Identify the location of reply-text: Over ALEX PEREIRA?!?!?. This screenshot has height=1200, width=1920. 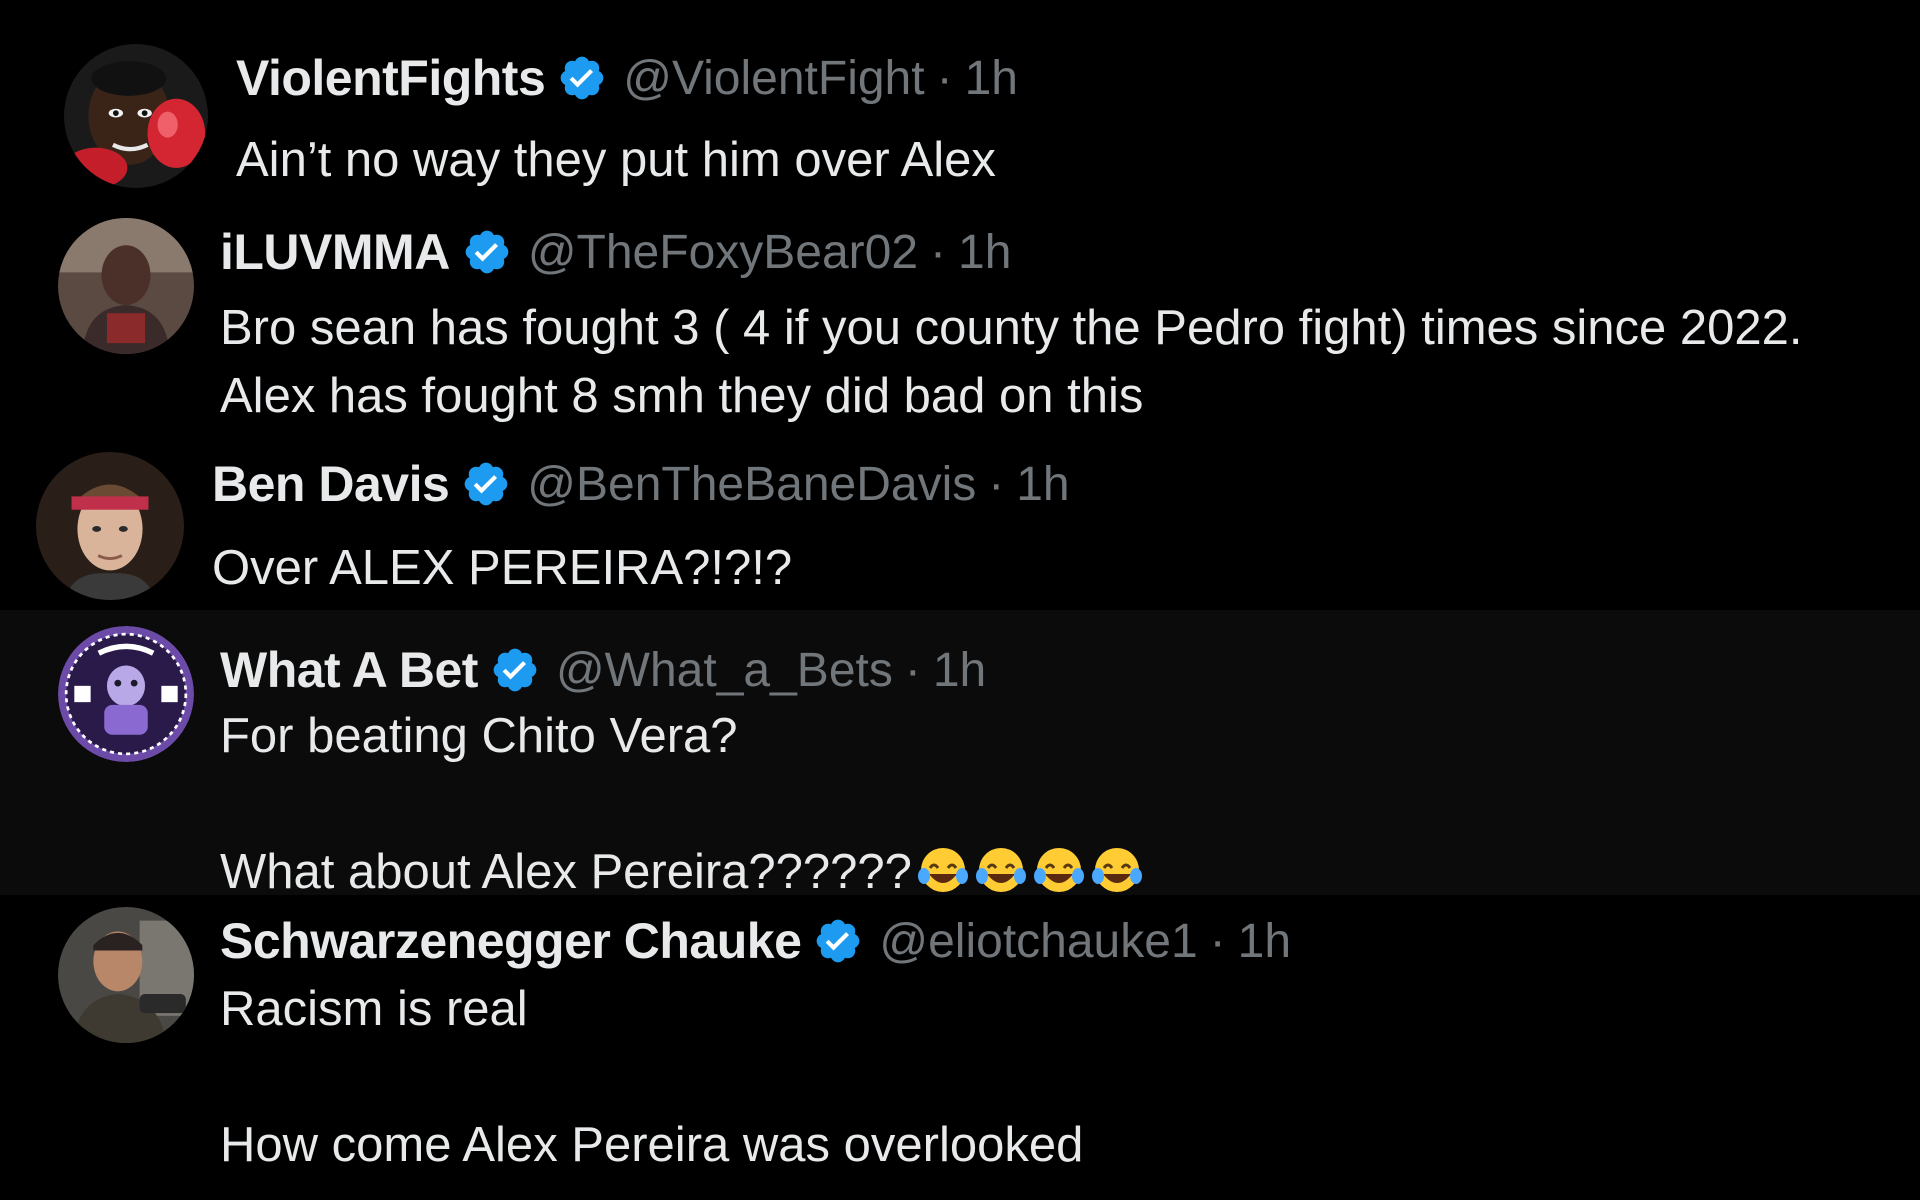
(502, 568).